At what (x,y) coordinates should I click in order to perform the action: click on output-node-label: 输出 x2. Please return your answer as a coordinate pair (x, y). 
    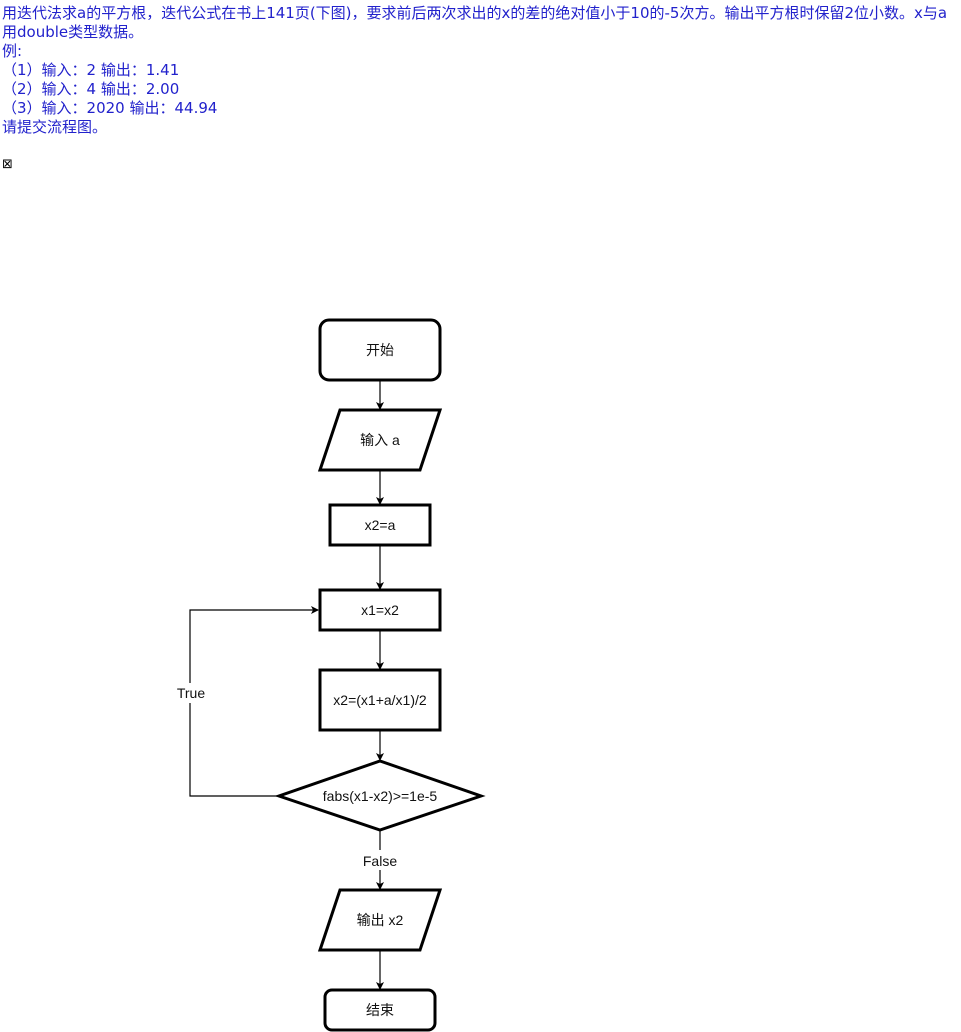
    Looking at the image, I should click on (380, 920).